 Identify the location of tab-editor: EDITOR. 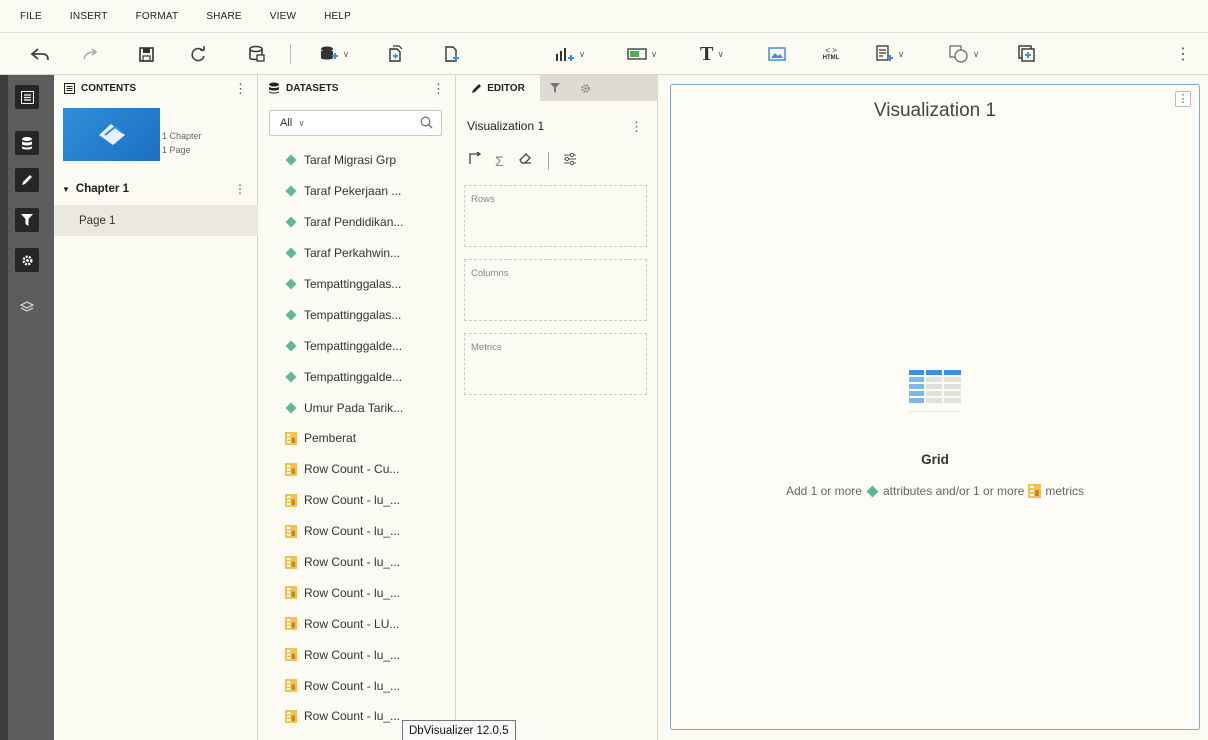
(498, 88).